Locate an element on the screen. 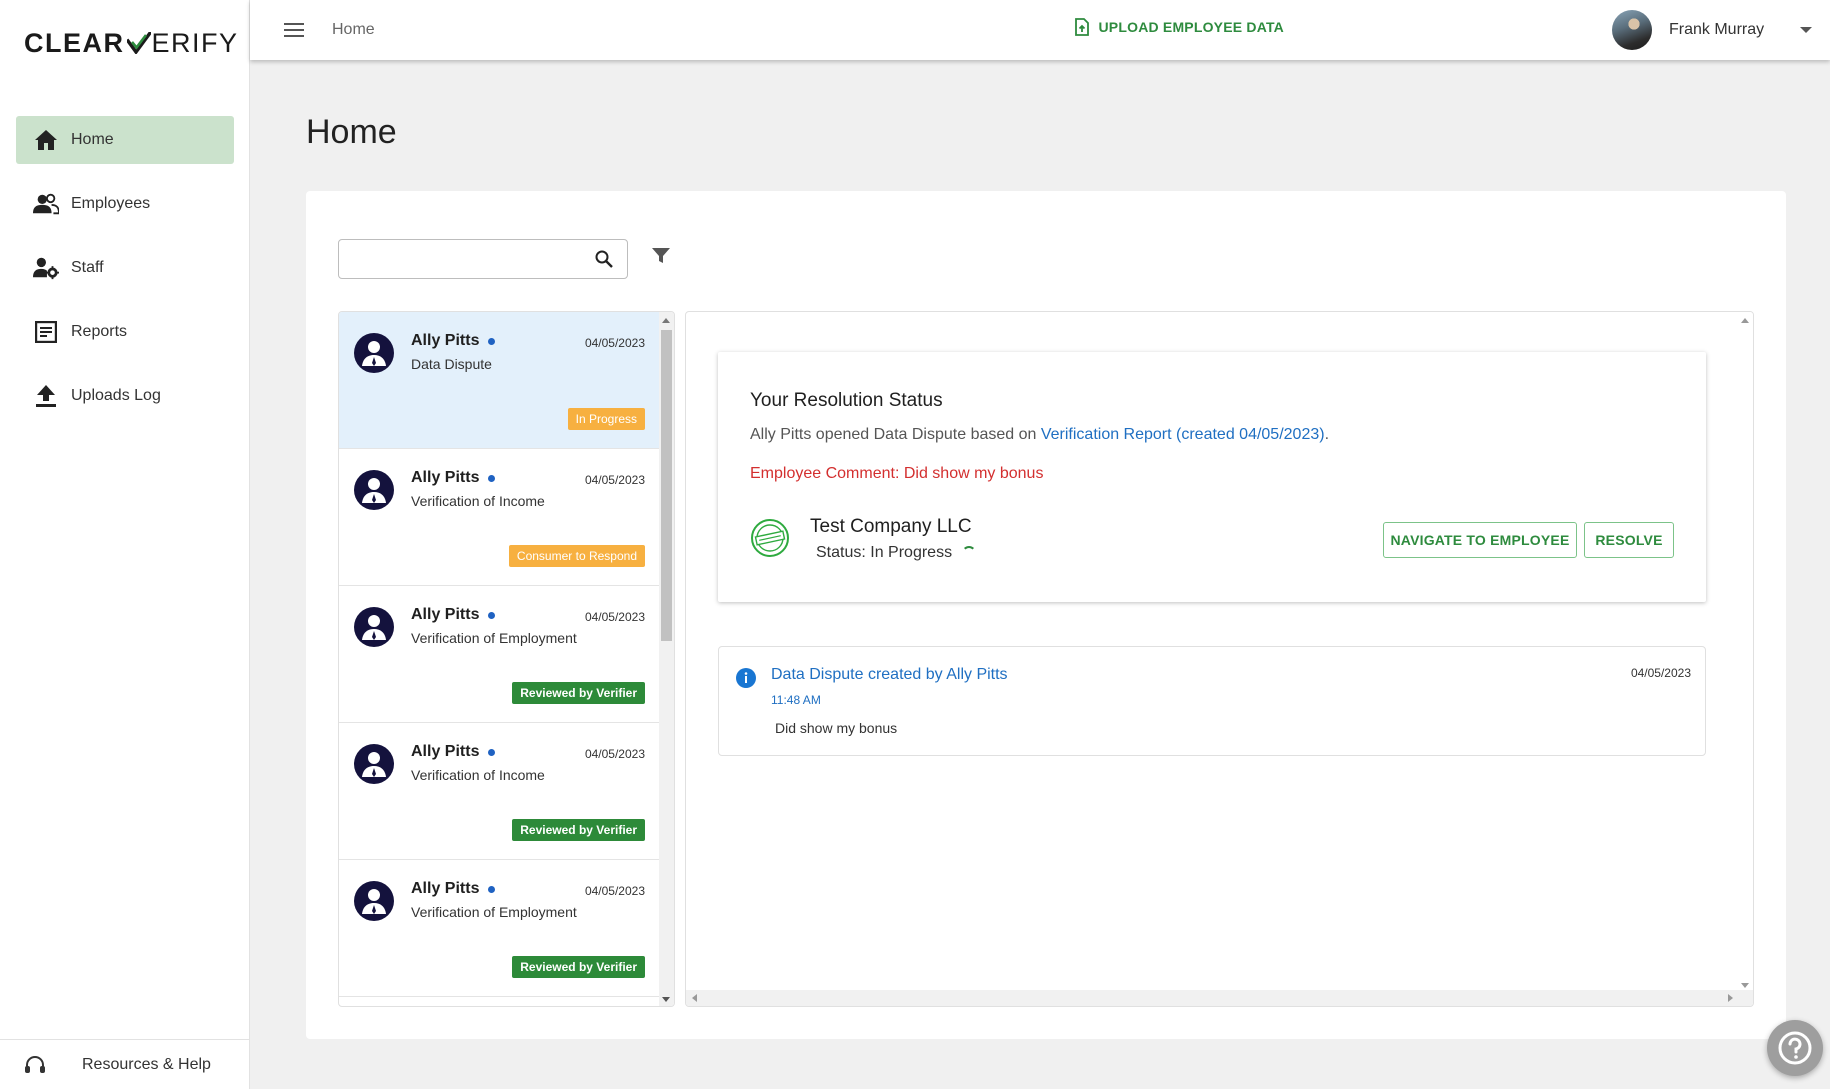 Image resolution: width=1830 pixels, height=1089 pixels. scroll-left-arrow-icon is located at coordinates (694, 998).